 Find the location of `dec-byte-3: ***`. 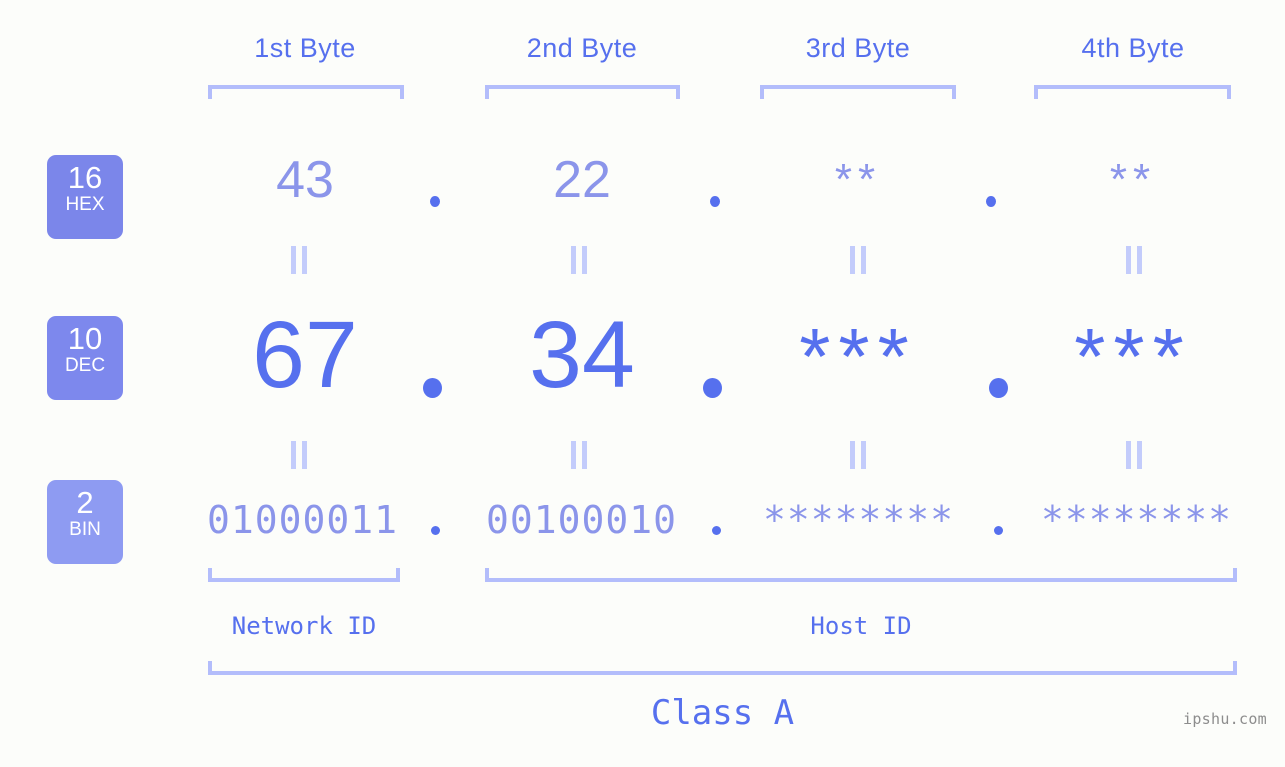

dec-byte-3: *** is located at coordinates (858, 356).